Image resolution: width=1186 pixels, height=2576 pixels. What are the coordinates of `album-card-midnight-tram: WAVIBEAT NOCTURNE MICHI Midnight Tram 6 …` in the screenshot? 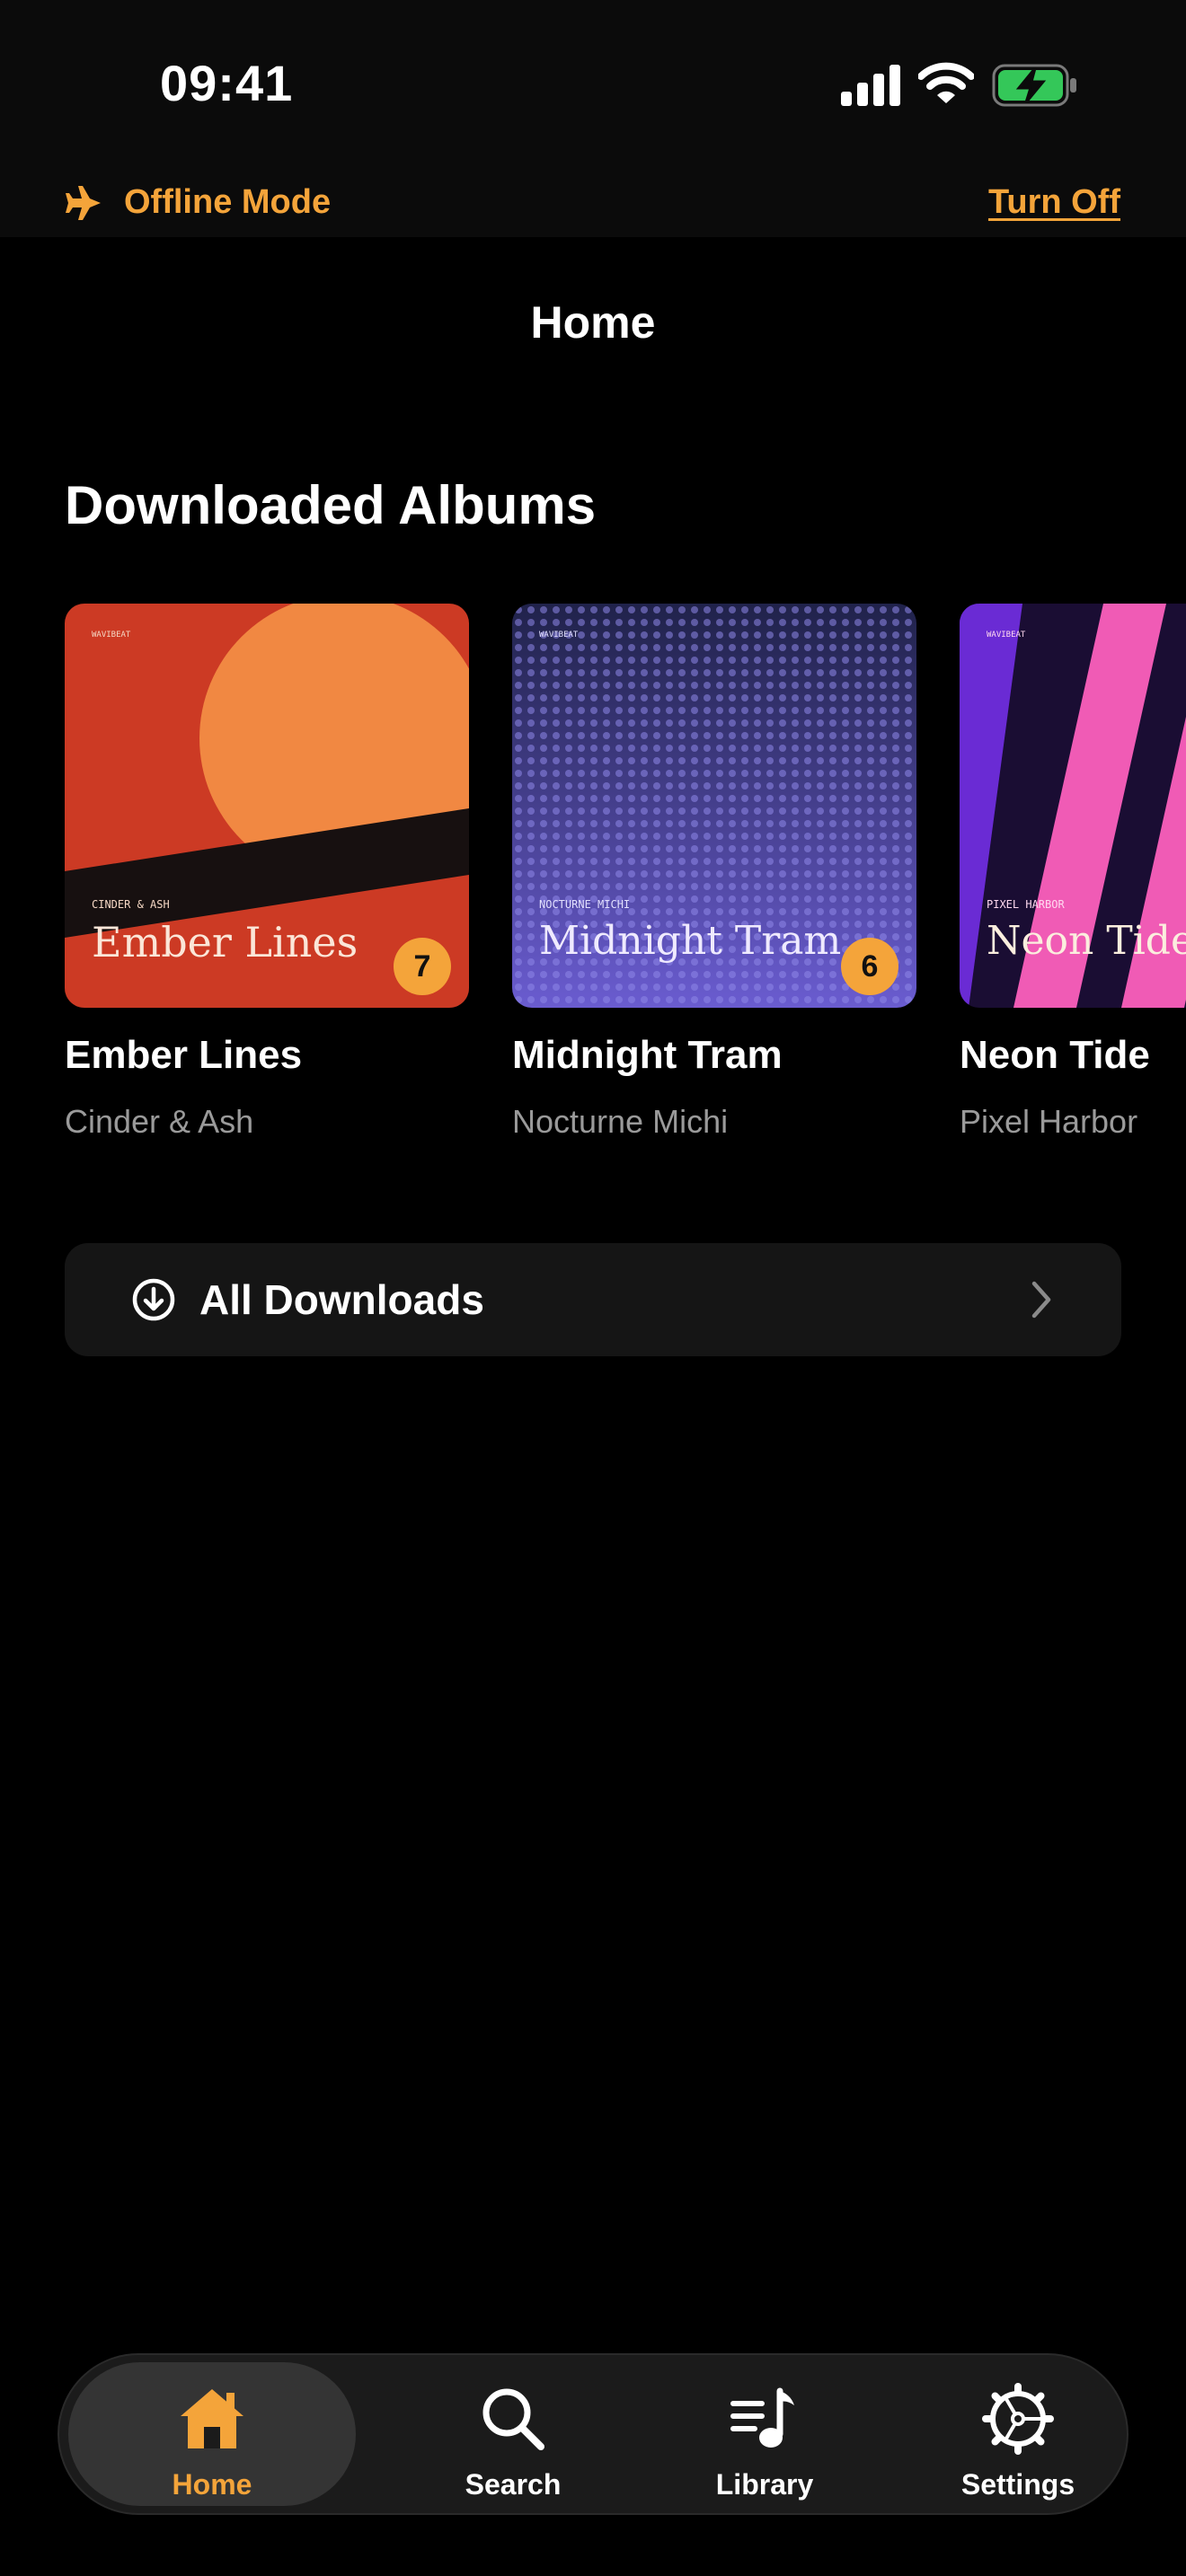 It's located at (714, 872).